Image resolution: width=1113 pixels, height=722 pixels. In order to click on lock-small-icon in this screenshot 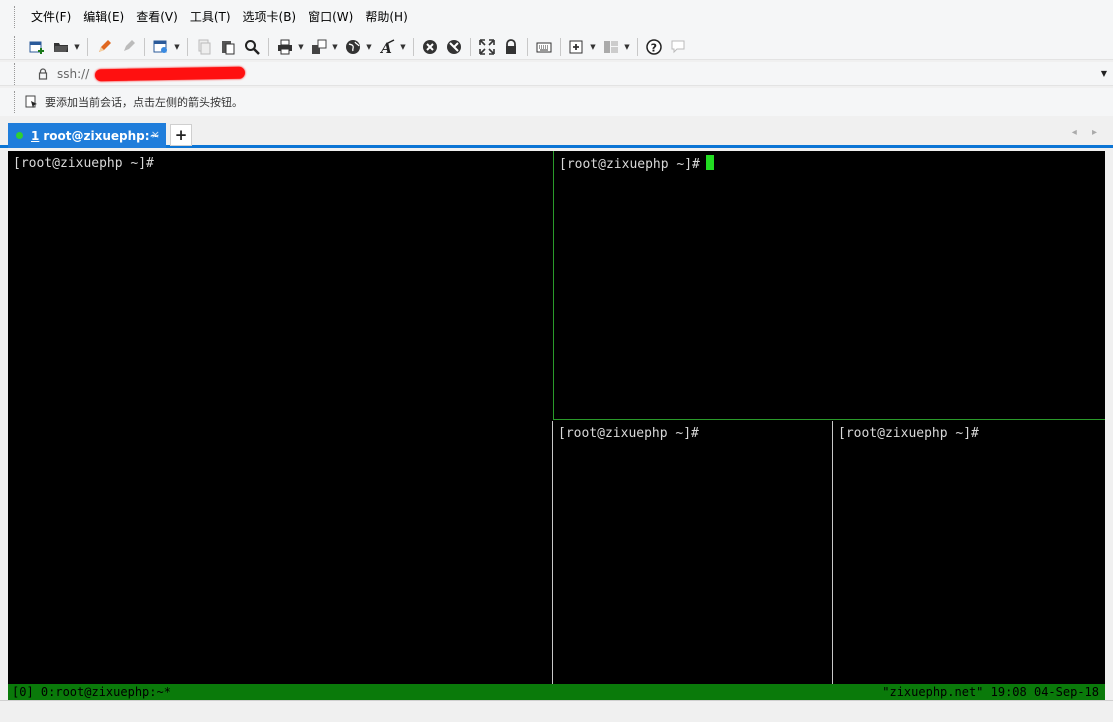, I will do `click(43, 73)`.